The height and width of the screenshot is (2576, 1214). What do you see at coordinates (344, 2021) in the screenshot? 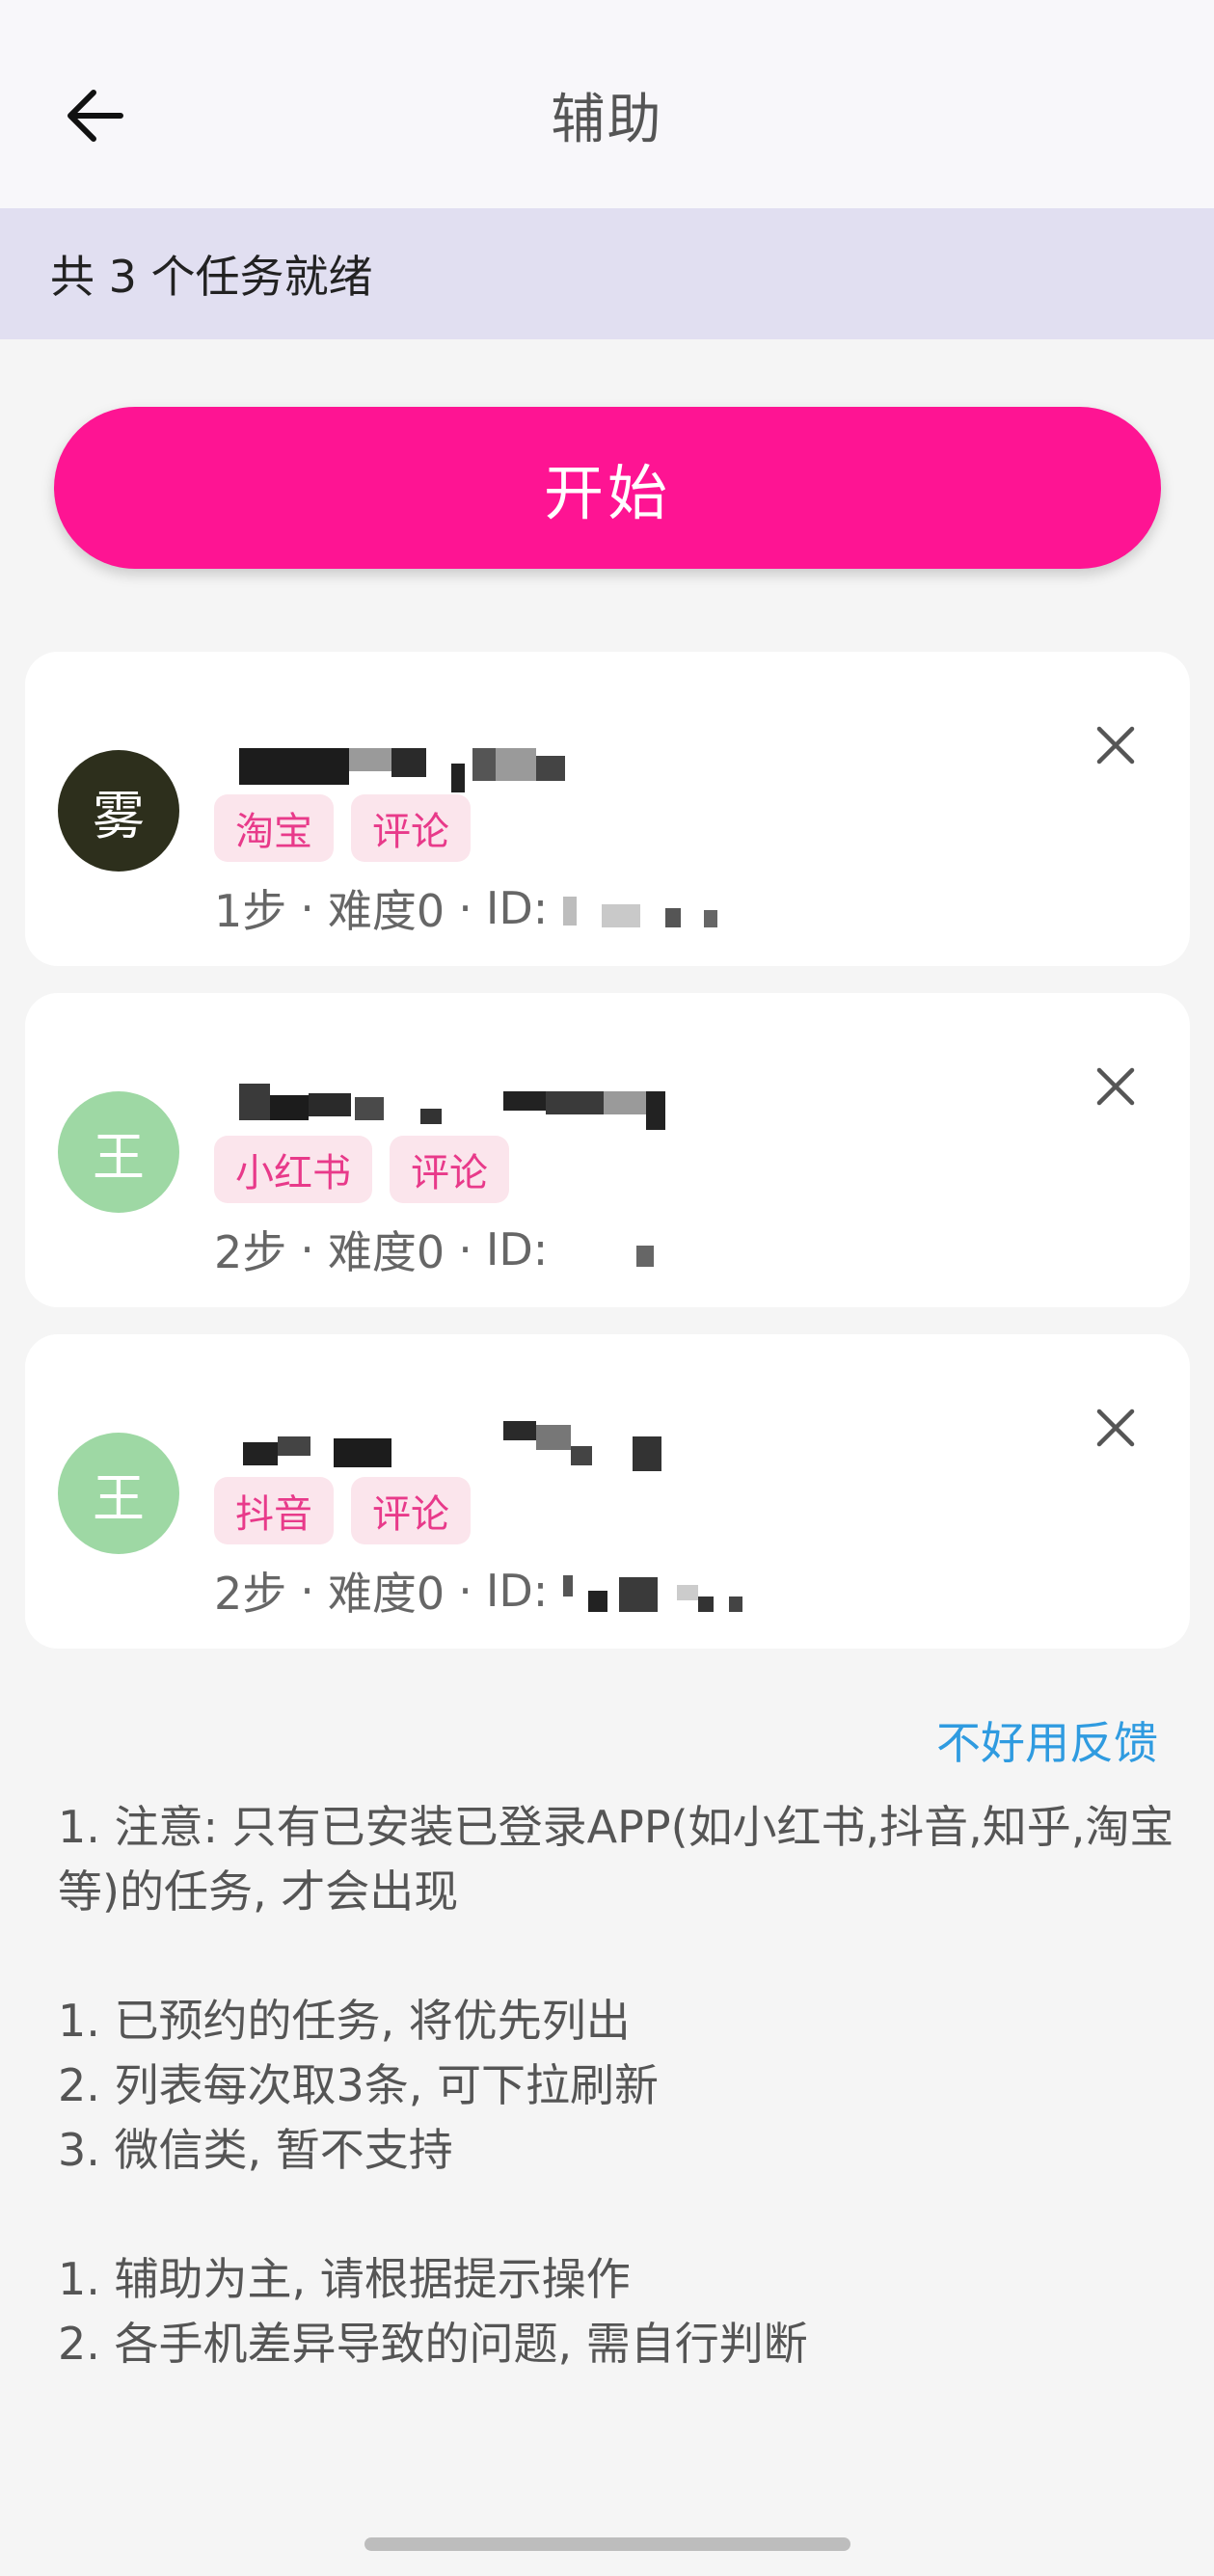
I see `note-line: 1. 已预约的任务, 将优先列出` at bounding box center [344, 2021].